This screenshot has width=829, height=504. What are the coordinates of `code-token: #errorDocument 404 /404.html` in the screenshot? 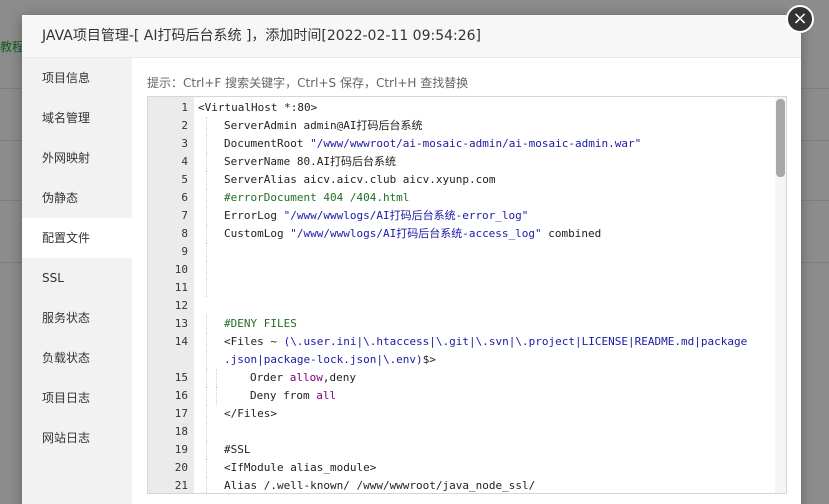 It's located at (317, 197).